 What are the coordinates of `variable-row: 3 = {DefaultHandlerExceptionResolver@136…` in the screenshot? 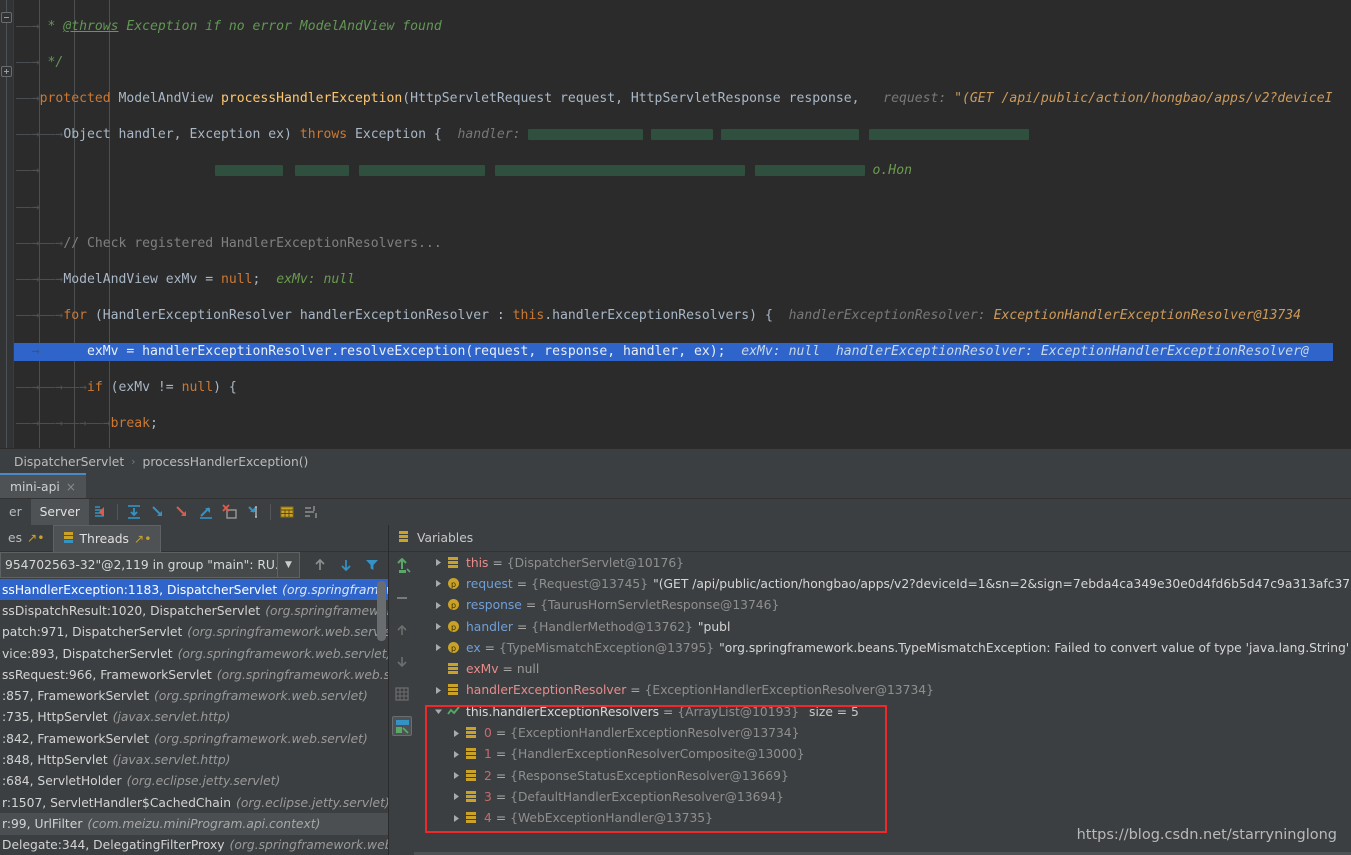 It's located at (883, 796).